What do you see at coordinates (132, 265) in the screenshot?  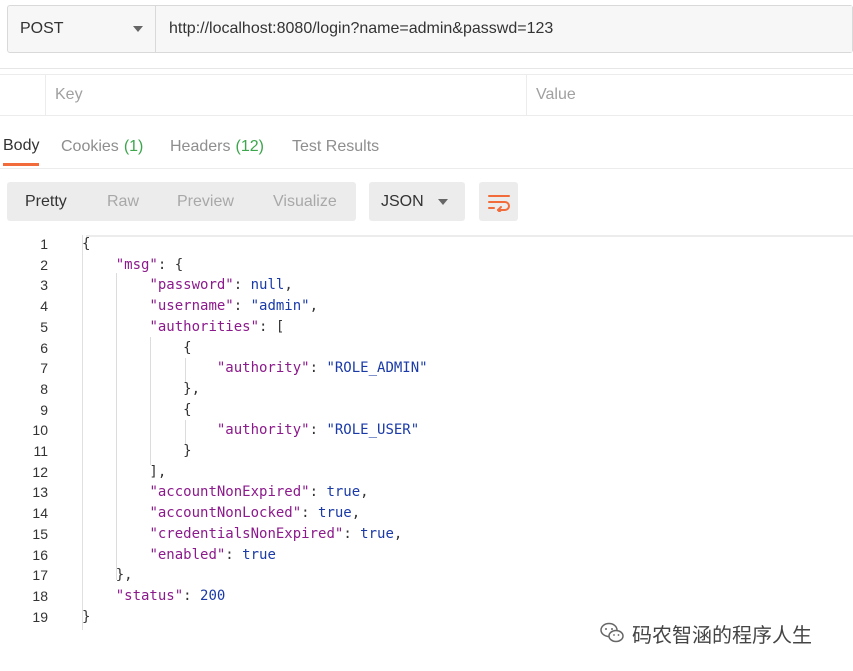 I see `code-text: "msg": {` at bounding box center [132, 265].